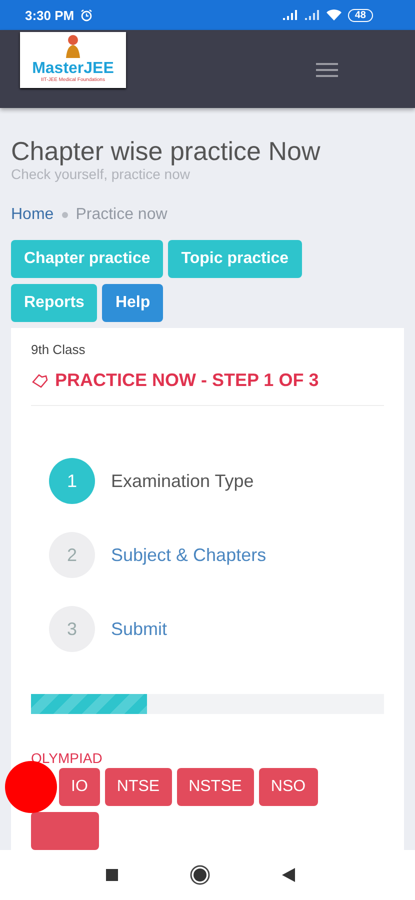 The width and height of the screenshot is (415, 900). What do you see at coordinates (187, 380) in the screenshot?
I see `card-heading: PRACTICE NOW - STEP 1 OF 3` at bounding box center [187, 380].